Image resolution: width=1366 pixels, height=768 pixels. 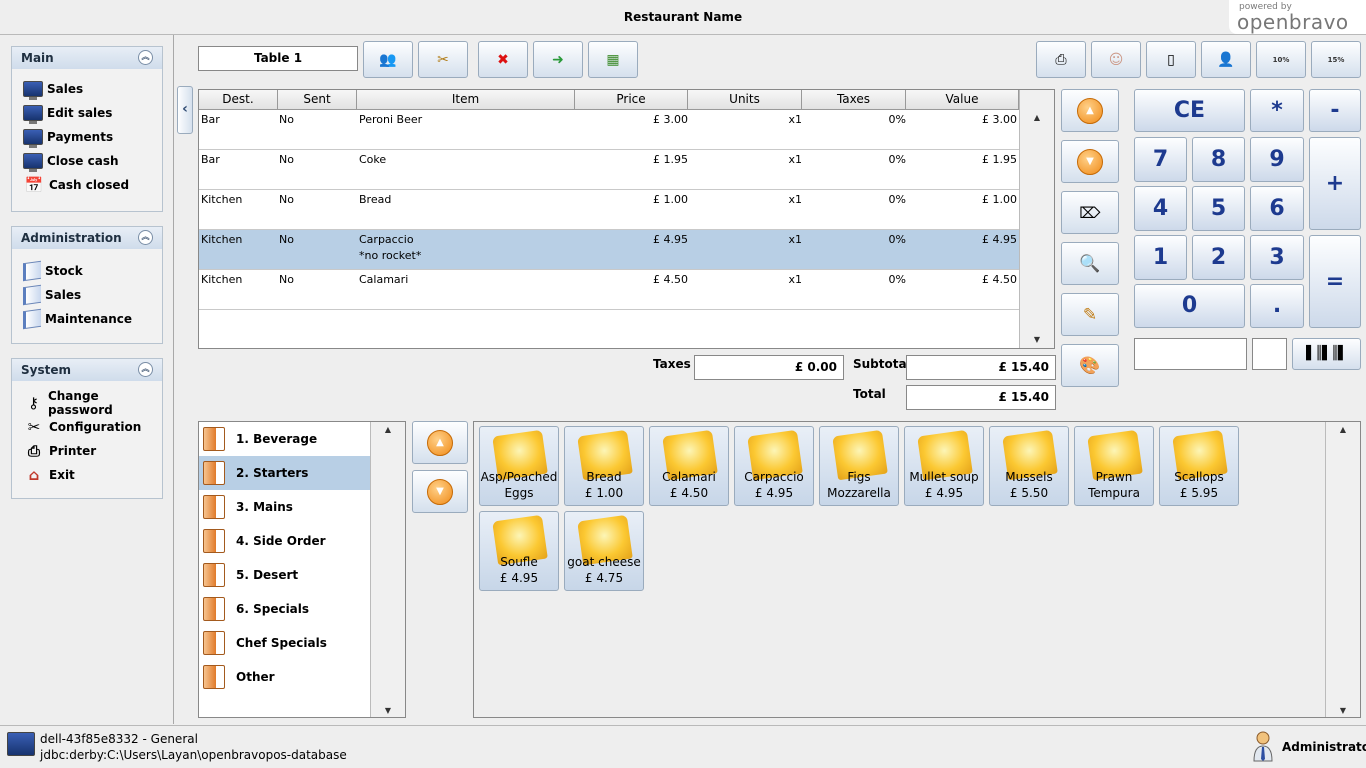 I want to click on key-7: 7, so click(x=1160, y=159).